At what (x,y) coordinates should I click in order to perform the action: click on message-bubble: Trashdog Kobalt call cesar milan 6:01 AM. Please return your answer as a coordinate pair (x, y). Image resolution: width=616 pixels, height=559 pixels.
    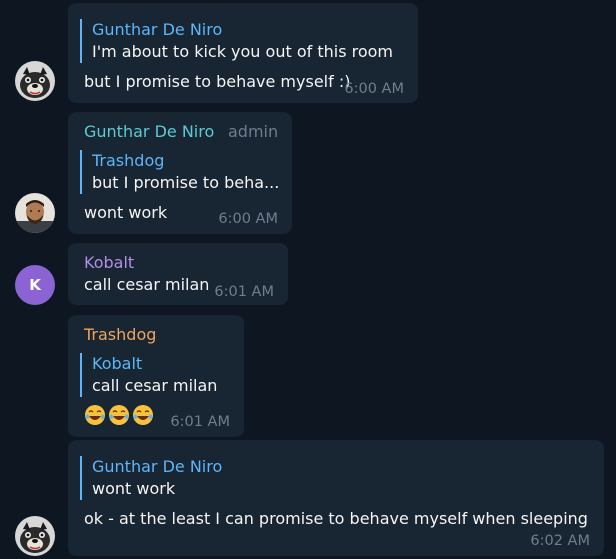
    Looking at the image, I should click on (156, 376).